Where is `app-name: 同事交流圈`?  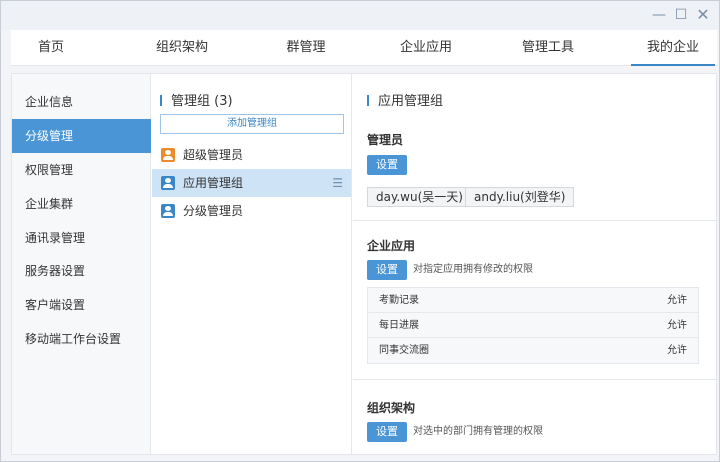 app-name: 同事交流圈 is located at coordinates (404, 350).